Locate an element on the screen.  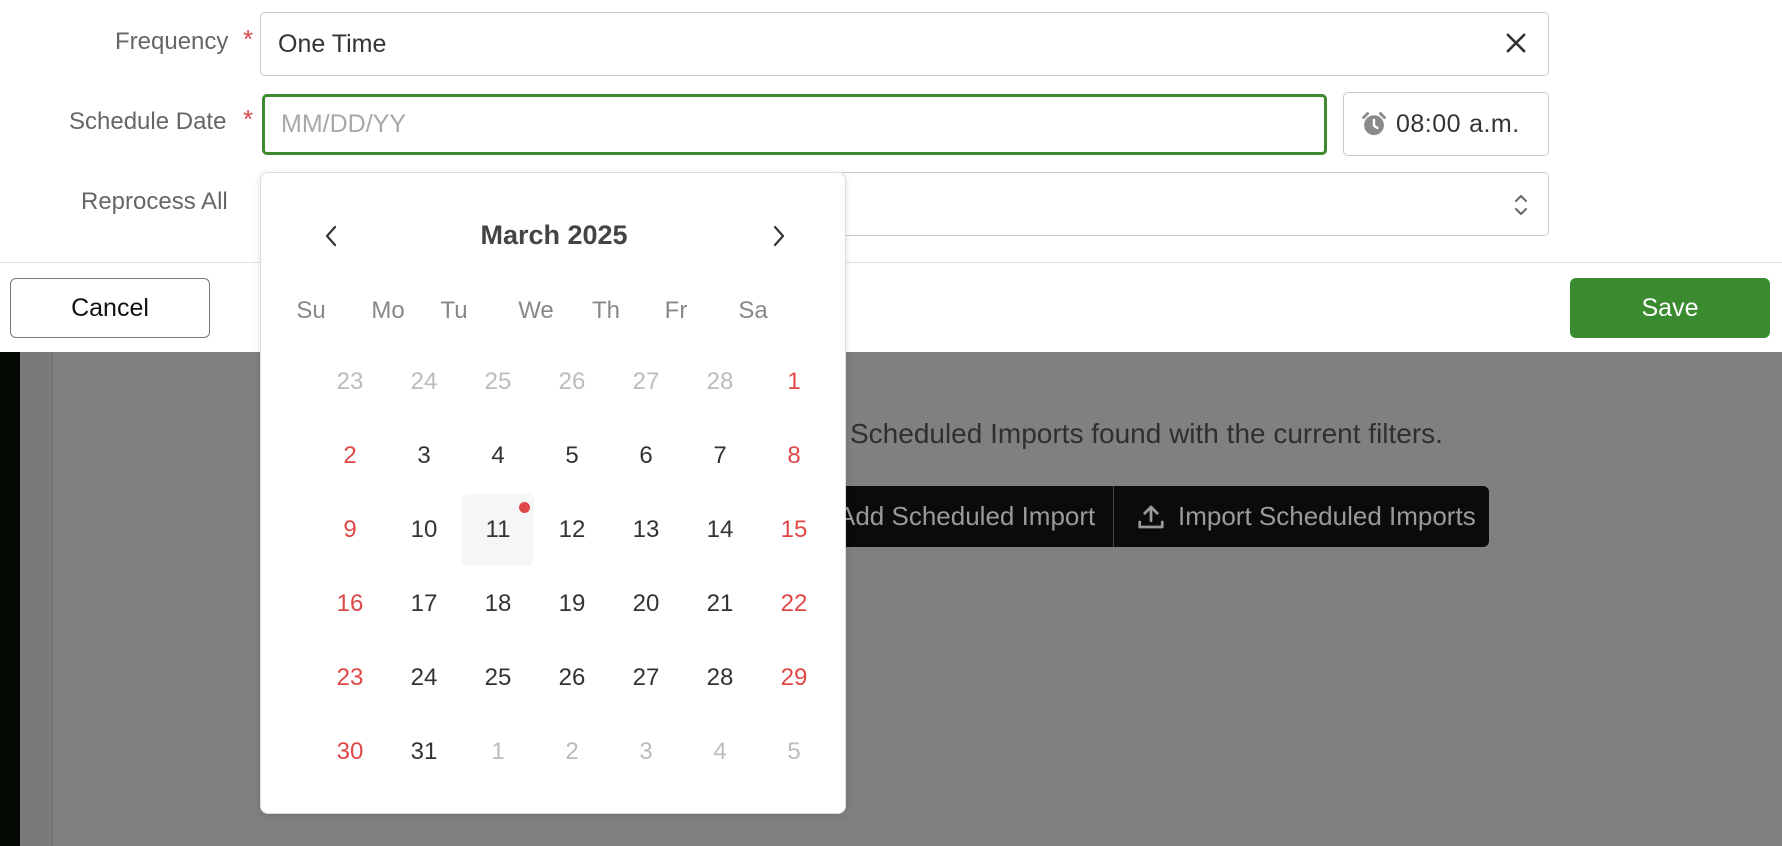
calendar-day: 29 is located at coordinates (794, 678).